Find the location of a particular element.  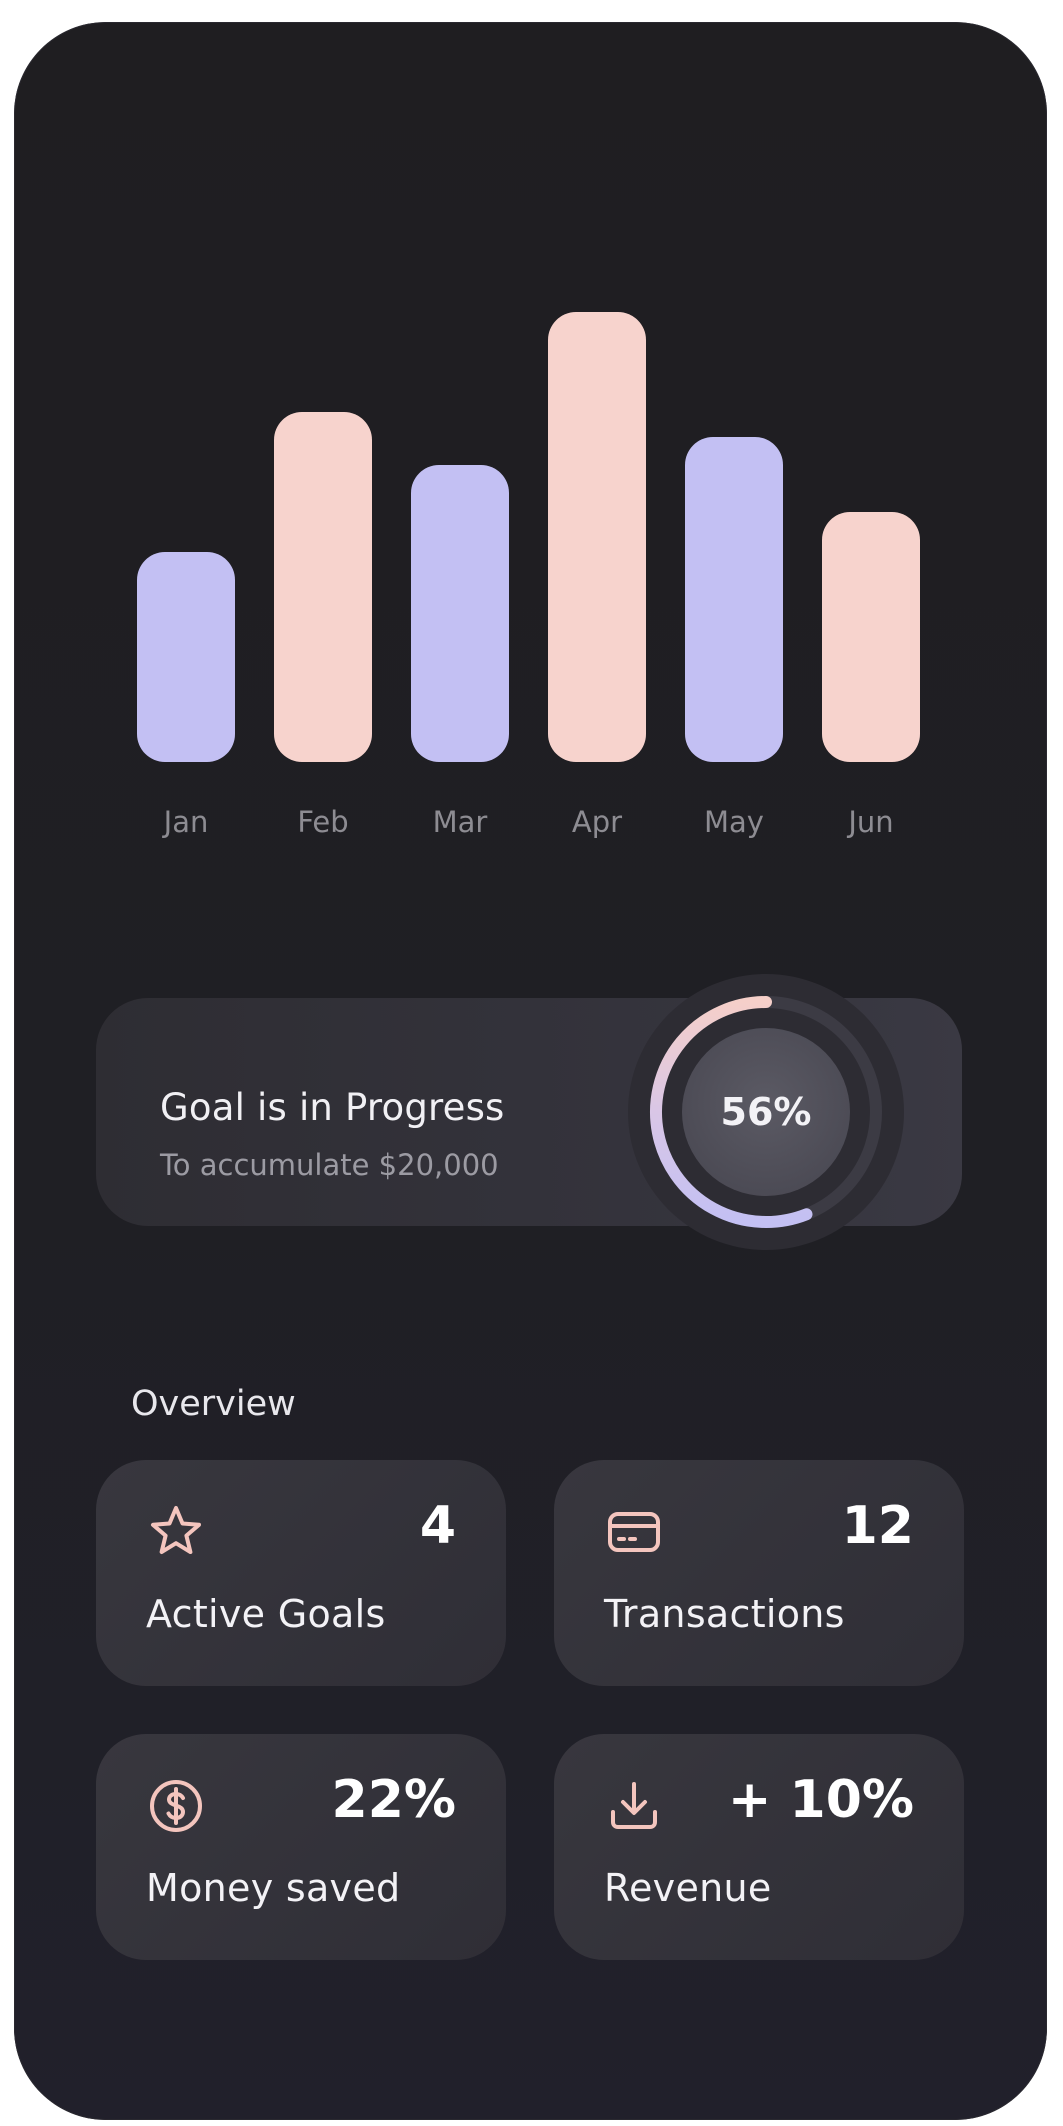

stat-label: Money saved is located at coordinates (273, 1888).